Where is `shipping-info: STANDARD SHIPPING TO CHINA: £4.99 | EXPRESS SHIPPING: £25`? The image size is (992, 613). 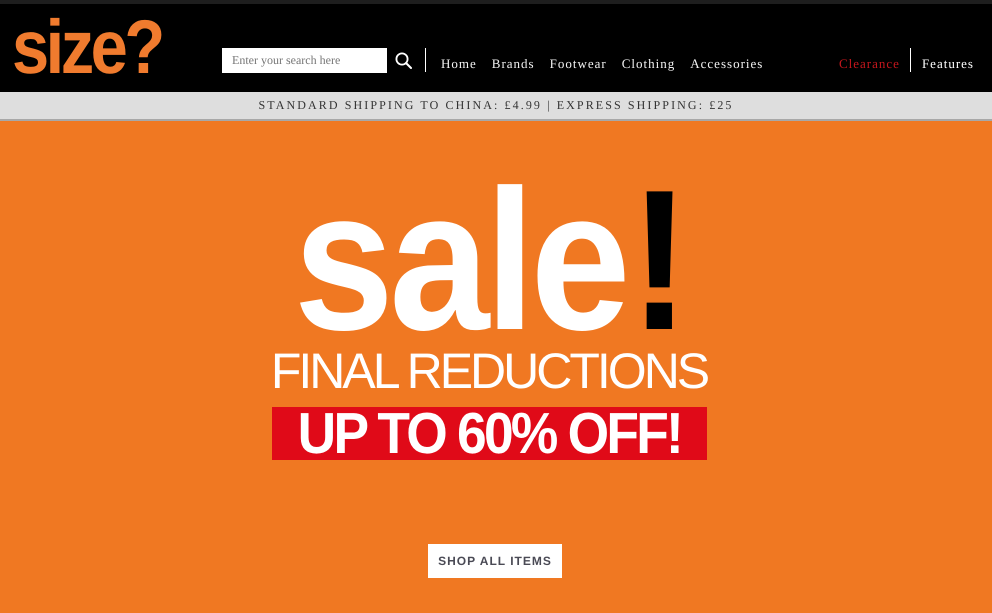
shipping-info: STANDARD SHIPPING TO CHINA: £4.99 | EXPRESS SHIPPING: £25 is located at coordinates (496, 105).